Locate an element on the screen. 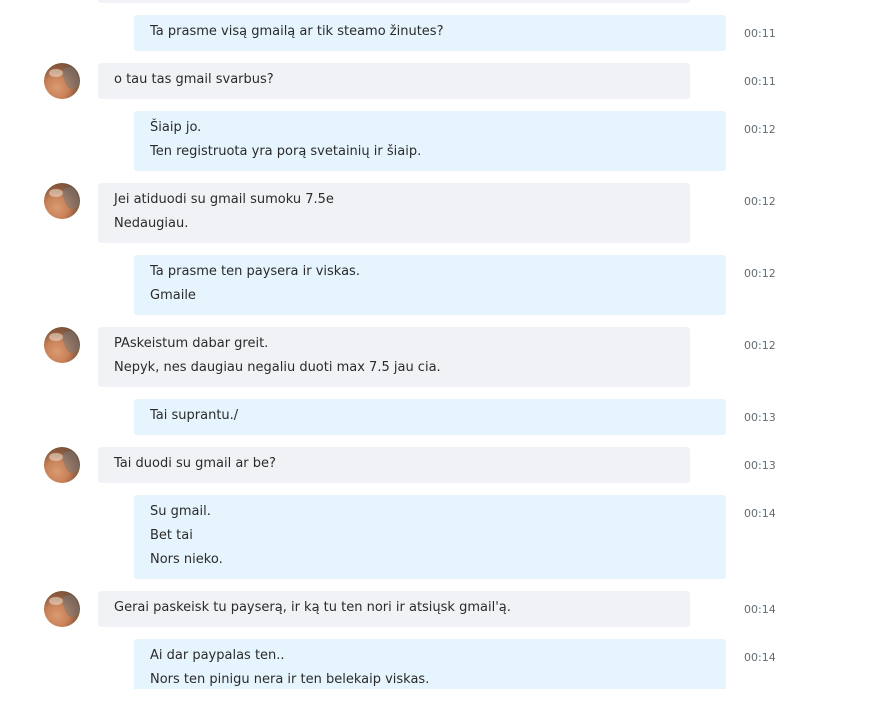 The width and height of the screenshot is (888, 701). message-text: Nors nieko. is located at coordinates (186, 559).